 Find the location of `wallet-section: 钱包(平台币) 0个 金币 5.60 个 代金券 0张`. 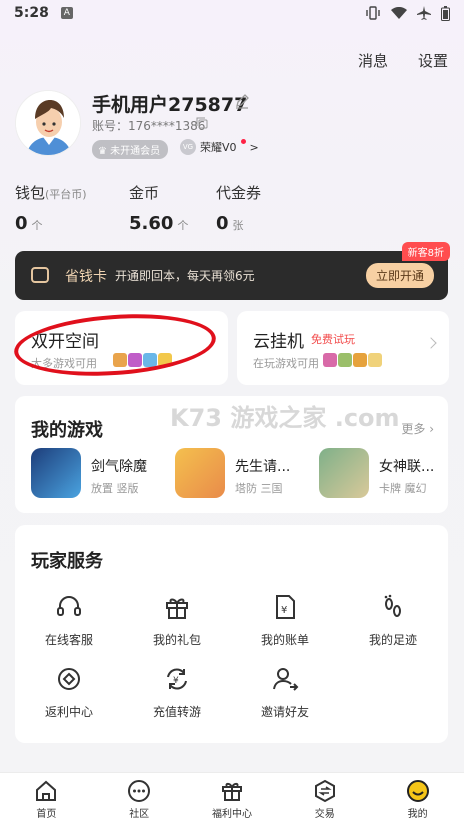

wallet-section: 钱包(平台币) 0个 金币 5.60 个 代金券 0张 is located at coordinates (235, 208).